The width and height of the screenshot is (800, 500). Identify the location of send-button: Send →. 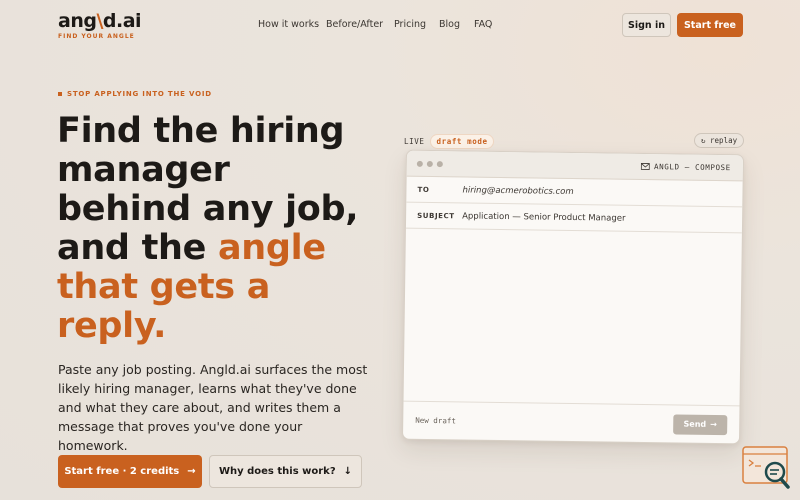
(700, 424).